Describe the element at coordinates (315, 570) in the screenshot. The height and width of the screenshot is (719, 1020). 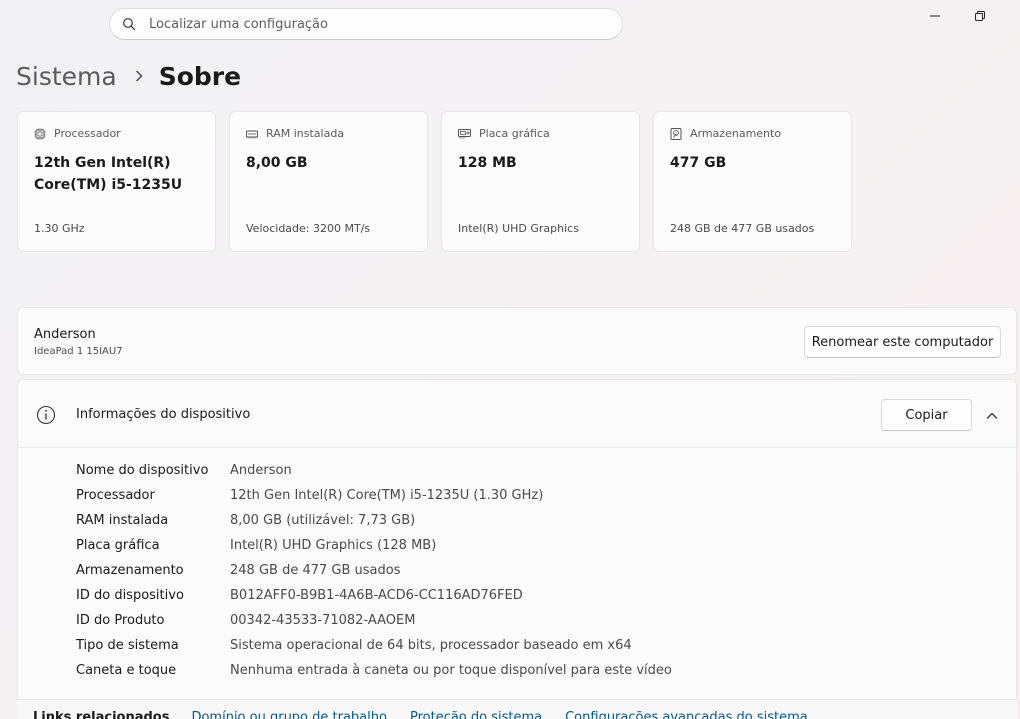
I see `spec-value: 248 GB de 477 GB usados` at that location.